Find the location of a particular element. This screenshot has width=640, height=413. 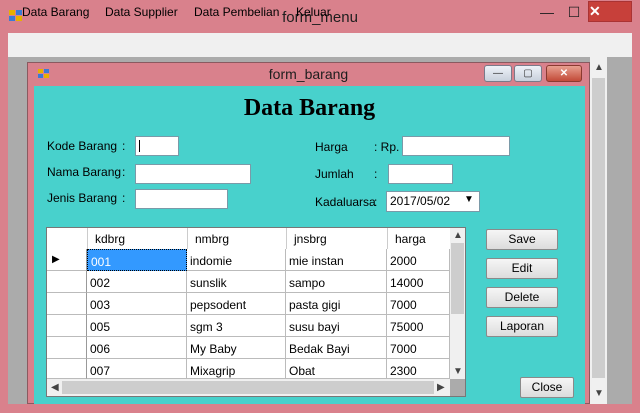

child-minimize-button: — is located at coordinates (498, 73).